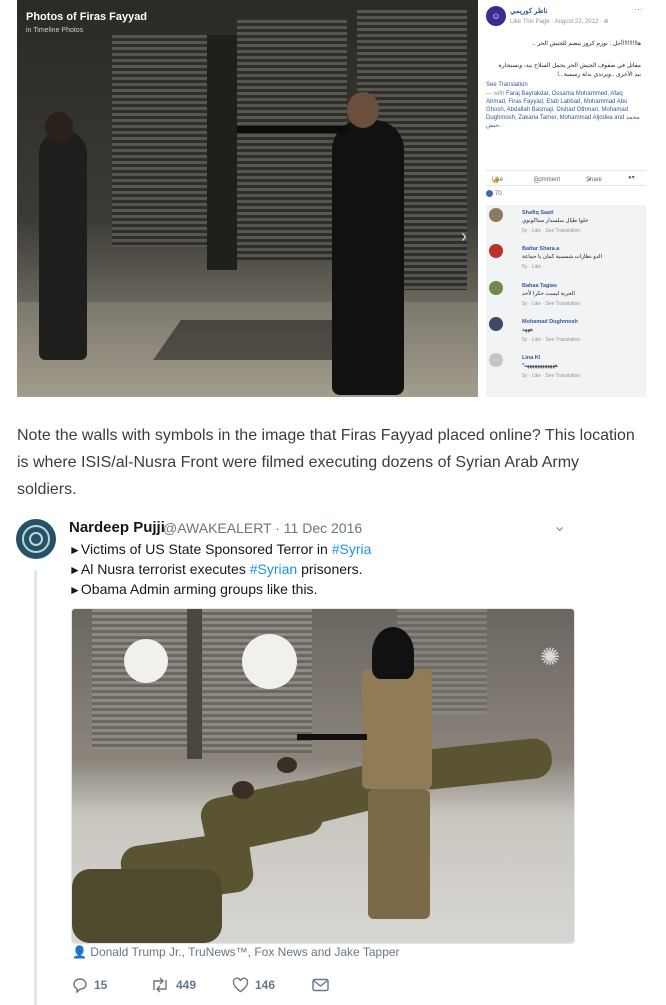  What do you see at coordinates (559, 526) in the screenshot?
I see `chevron-down-icon: ⌄` at bounding box center [559, 526].